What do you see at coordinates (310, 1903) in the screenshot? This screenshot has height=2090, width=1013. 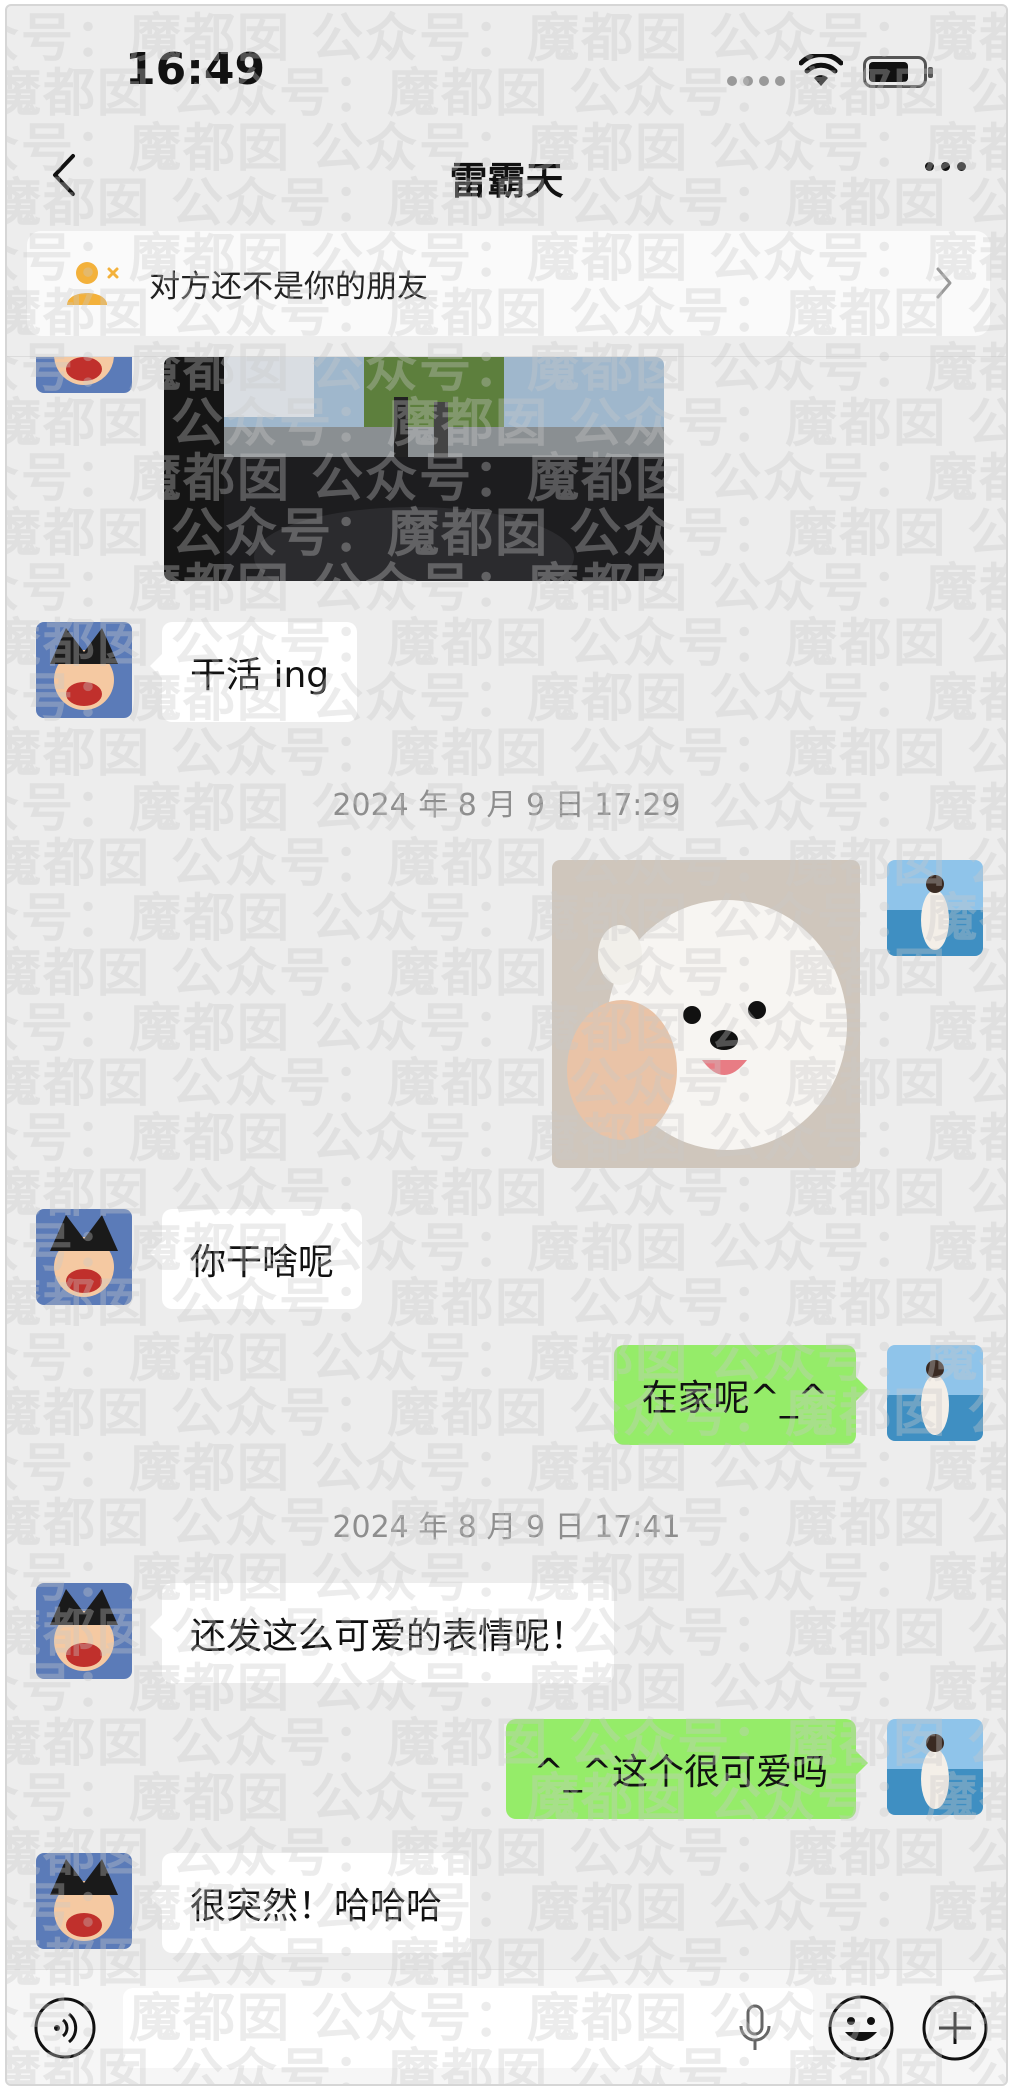 I see `message-bubble-incoming: 很突然！哈哈哈` at bounding box center [310, 1903].